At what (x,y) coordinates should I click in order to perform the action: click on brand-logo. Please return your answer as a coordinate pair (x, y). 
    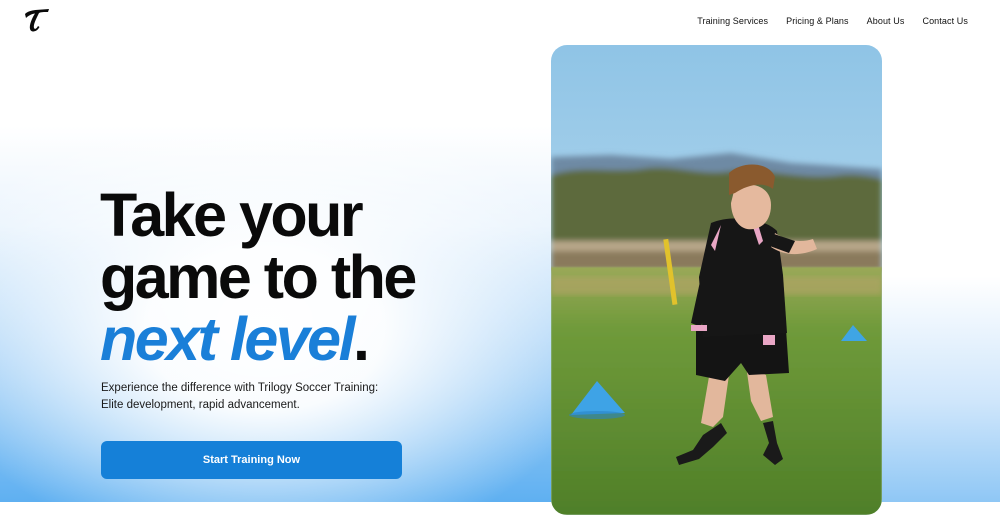
    Looking at the image, I should click on (37, 20).